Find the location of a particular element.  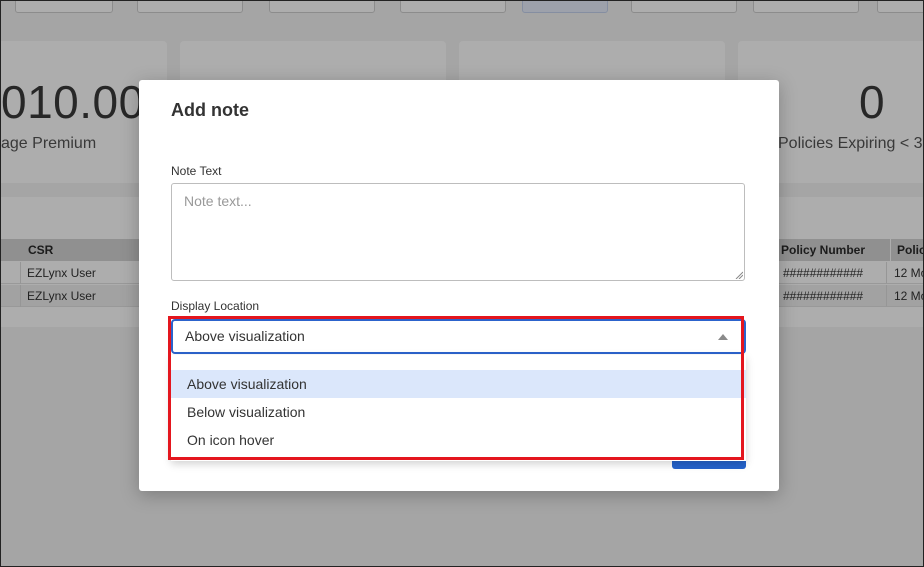

select-value: Above visualization is located at coordinates (245, 336).